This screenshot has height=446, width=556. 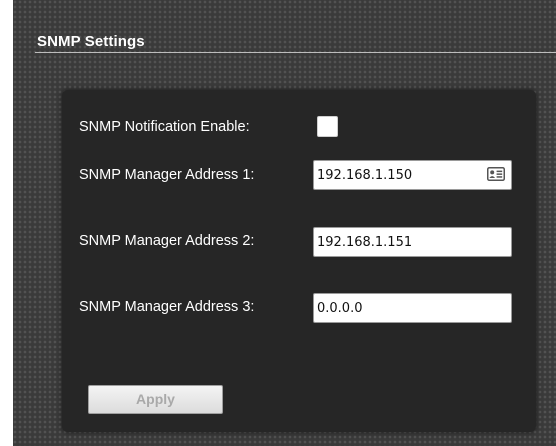 What do you see at coordinates (167, 241) in the screenshot?
I see `manager-address-2-label: SNMP Manager Address 2:` at bounding box center [167, 241].